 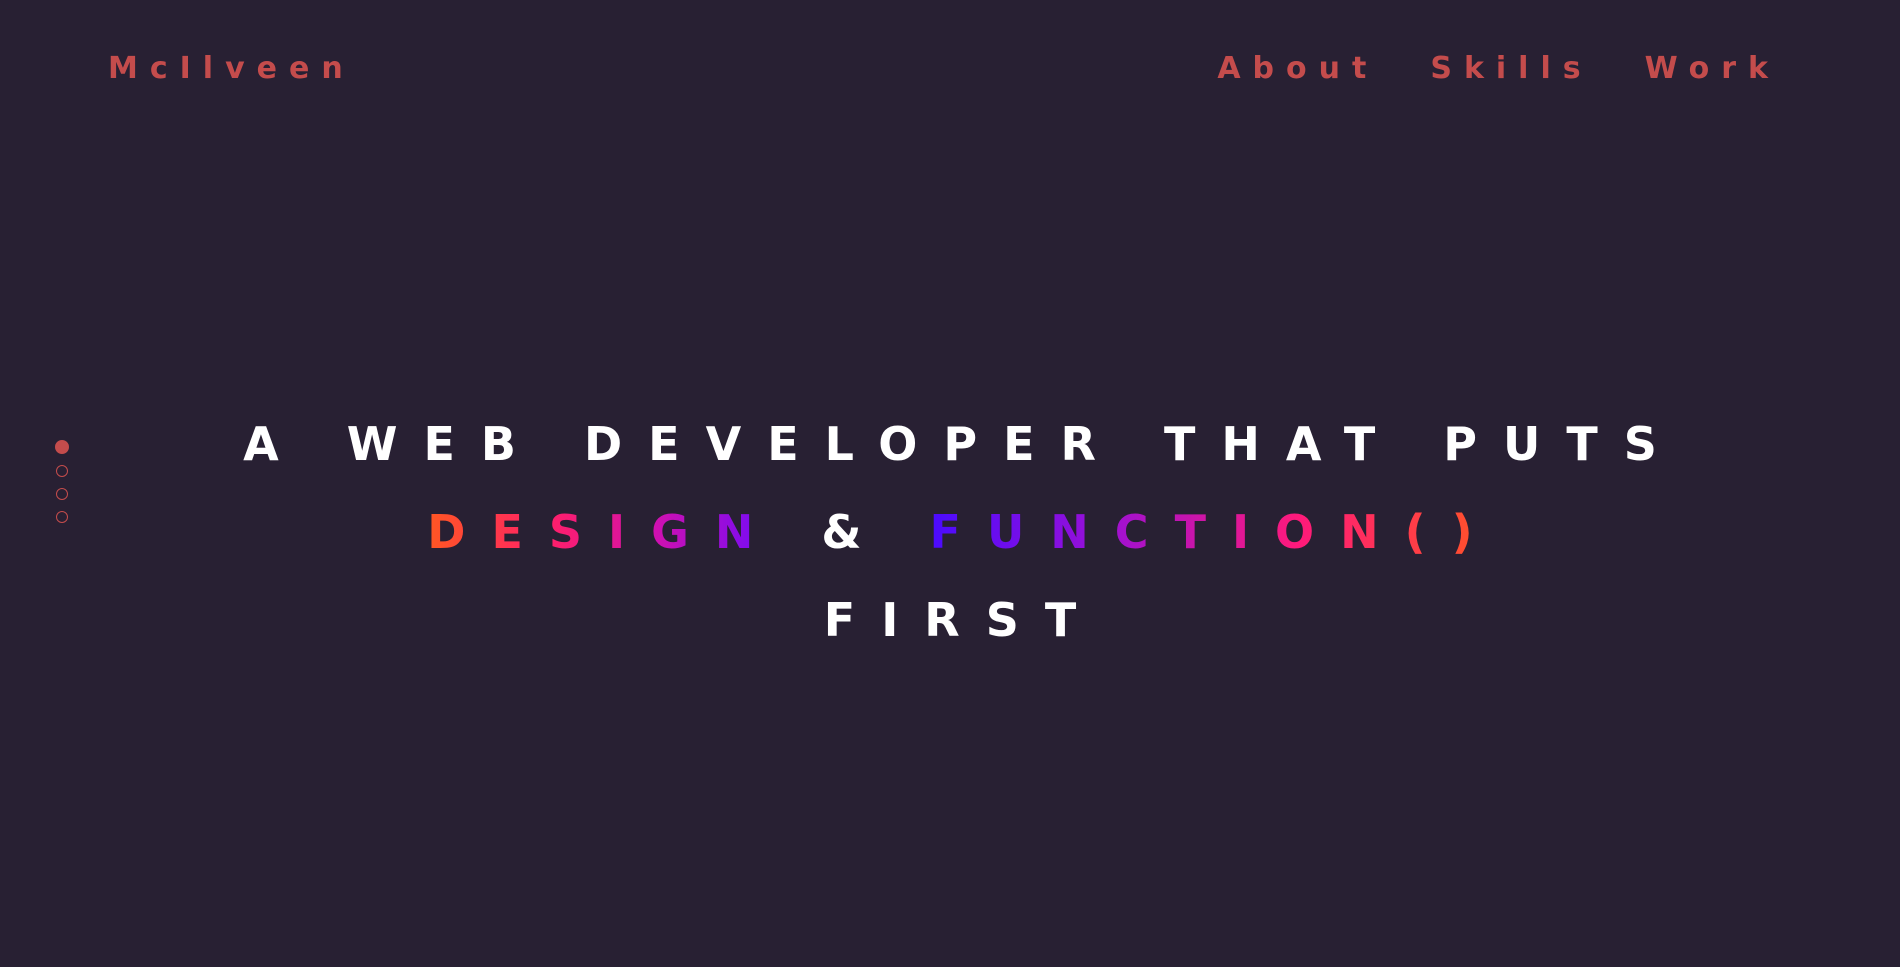 I want to click on hero-ampersand: &, so click(x=854, y=532).